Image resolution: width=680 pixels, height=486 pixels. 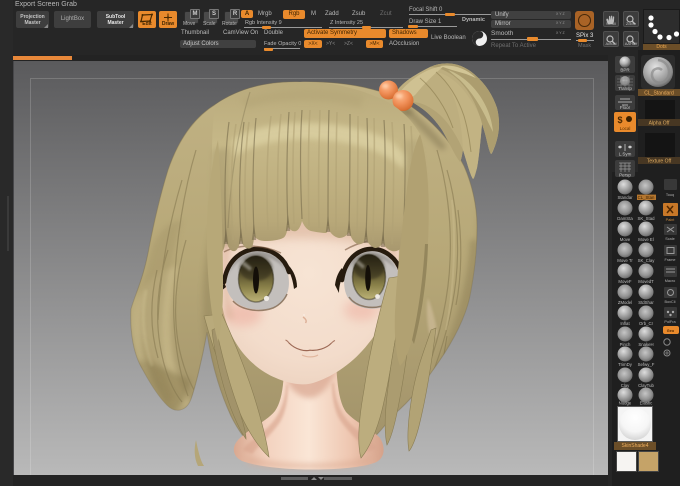 What do you see at coordinates (625, 302) in the screenshot?
I see `svg-text: ZModel` at bounding box center [625, 302].